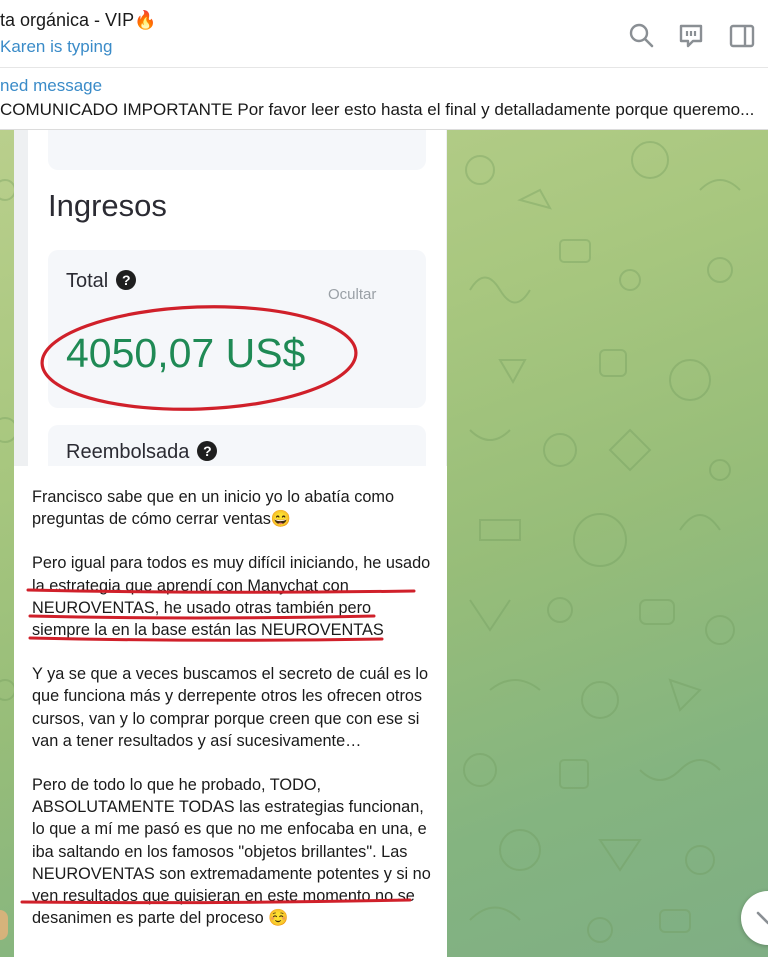  Describe the element at coordinates (207, 451) in the screenshot. I see `help-icon: ?` at that location.